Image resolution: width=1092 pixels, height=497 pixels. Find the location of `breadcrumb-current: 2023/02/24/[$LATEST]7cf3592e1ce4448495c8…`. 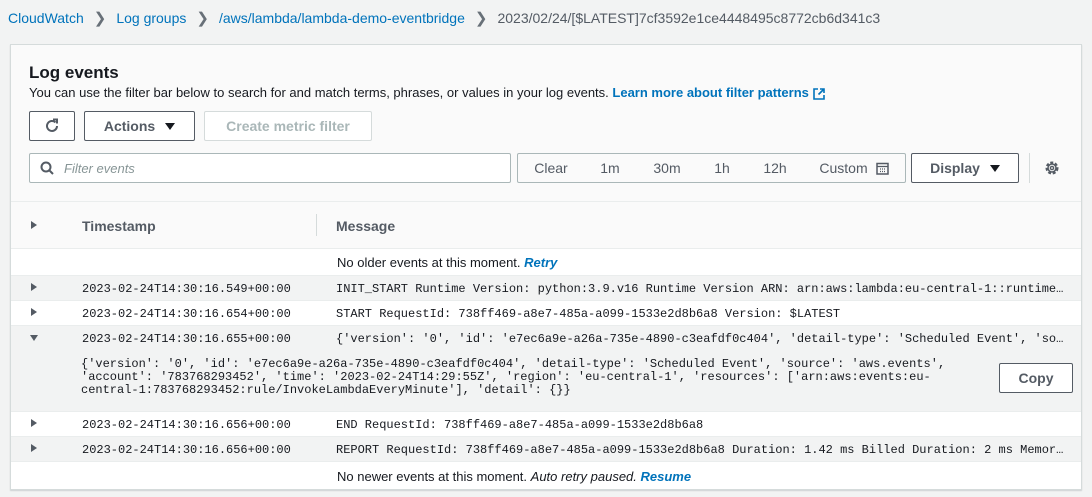

breadcrumb-current: 2023/02/24/[$LATEST]7cf3592e1ce4448495c8… is located at coordinates (689, 18).